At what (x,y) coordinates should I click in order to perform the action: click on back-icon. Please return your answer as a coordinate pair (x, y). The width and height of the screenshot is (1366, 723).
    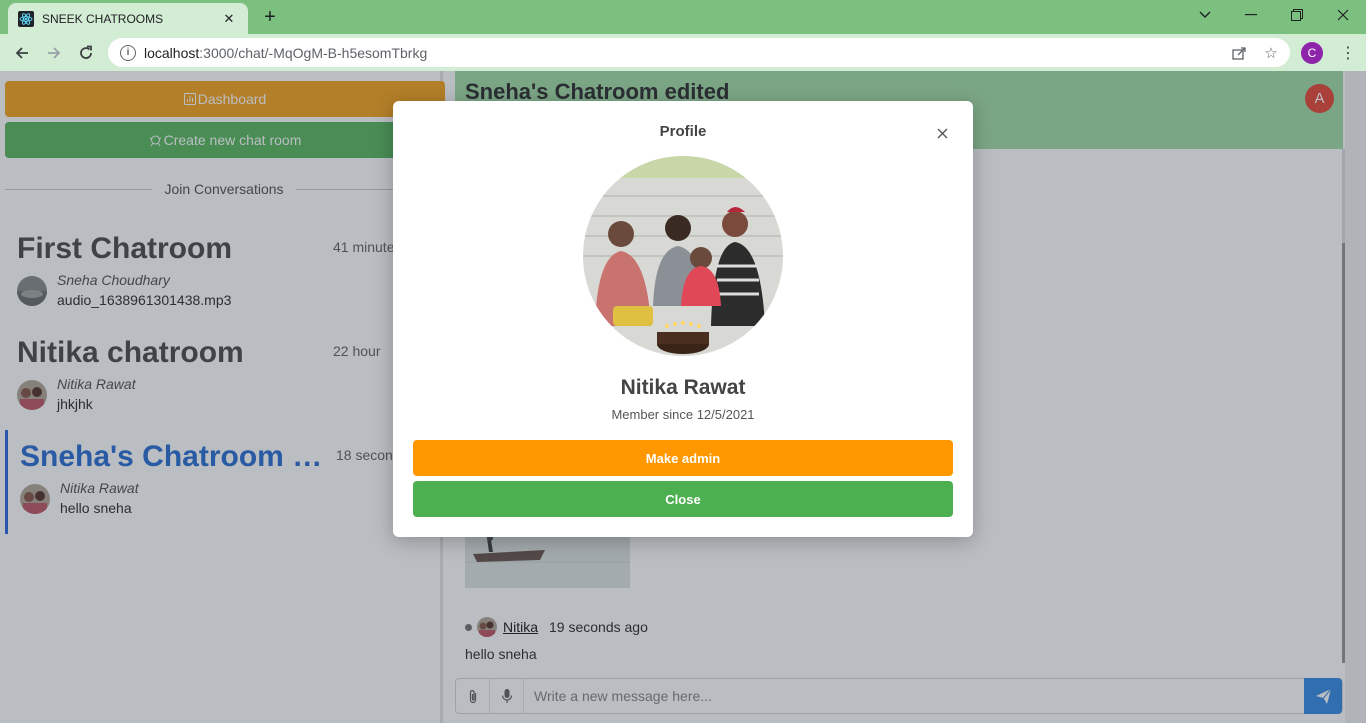
    Looking at the image, I should click on (22, 53).